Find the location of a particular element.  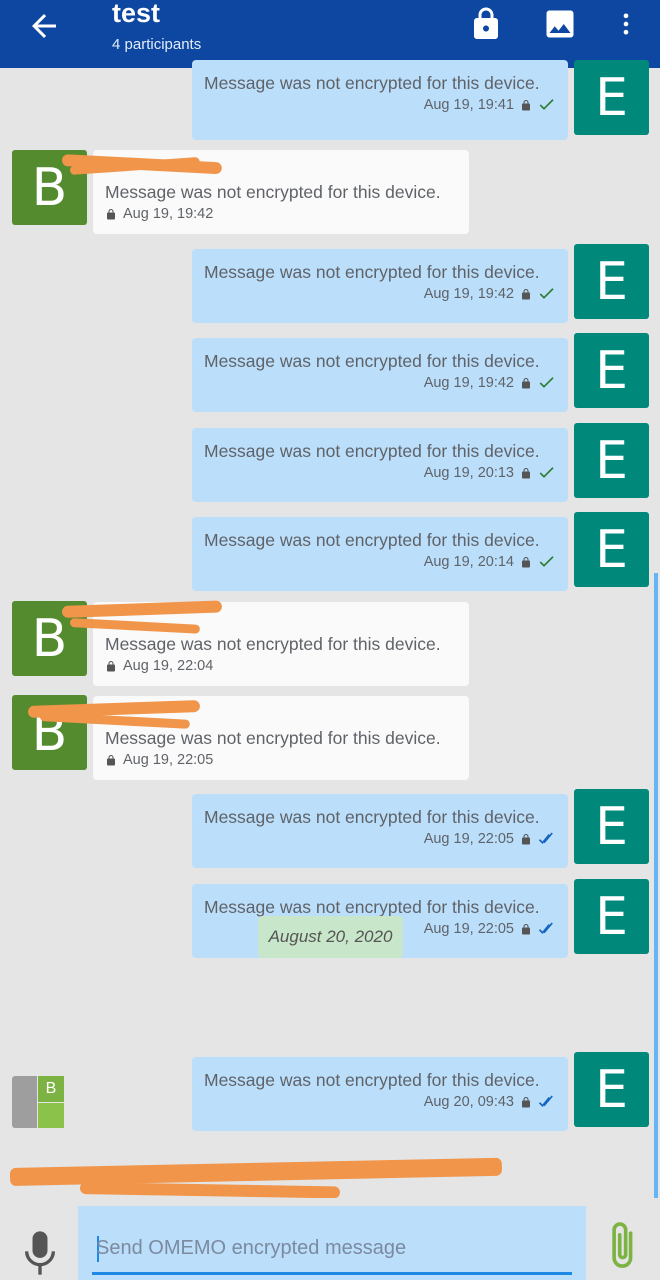

read-marker-avatars: B is located at coordinates (38, 1102).